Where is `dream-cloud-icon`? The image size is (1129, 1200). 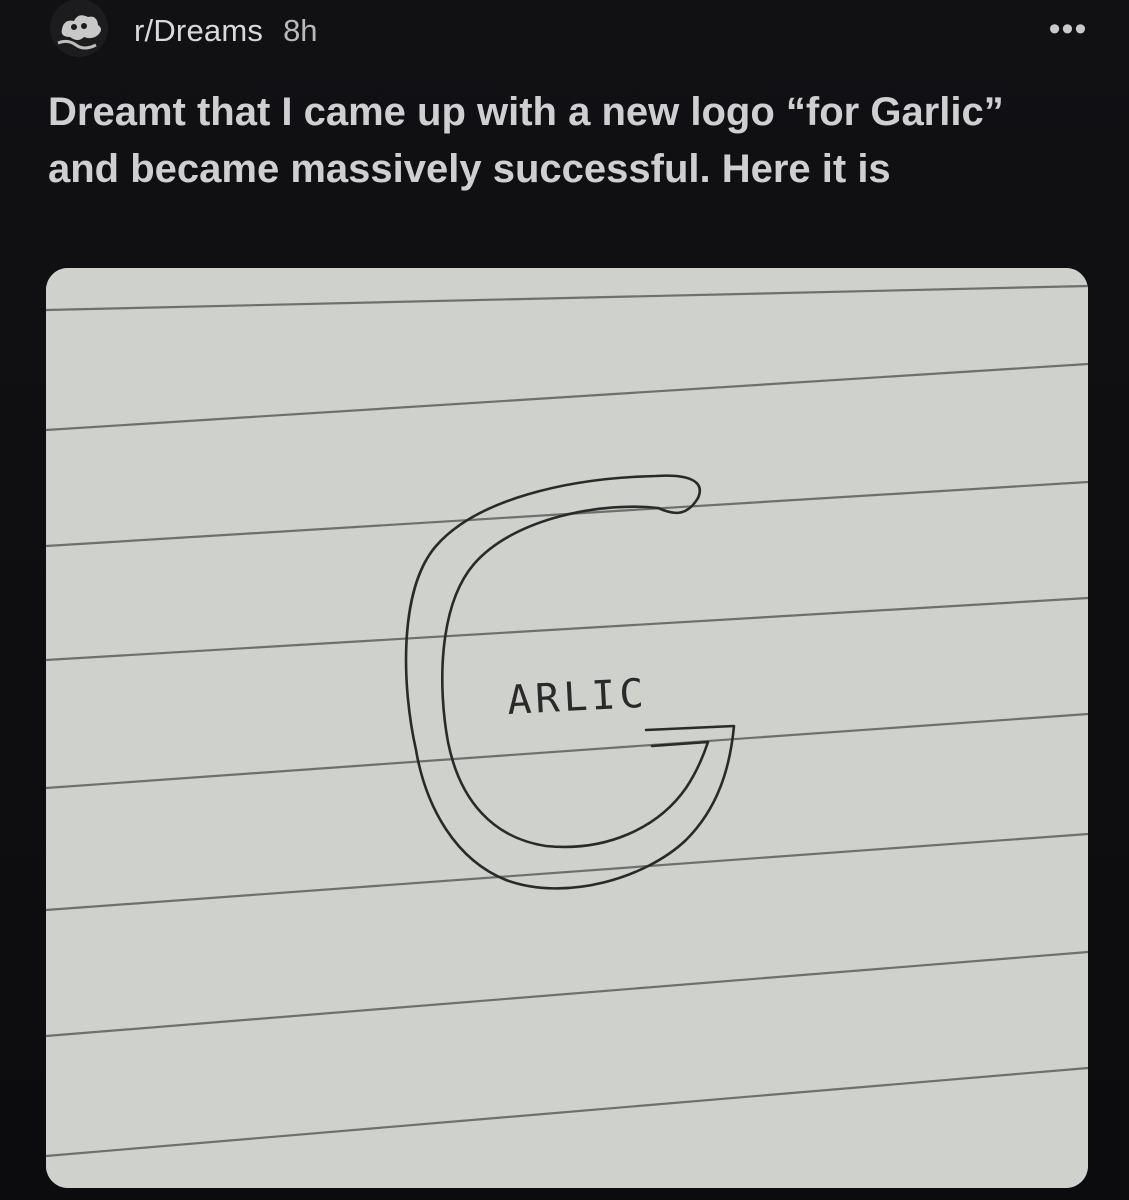
dream-cloud-icon is located at coordinates (79, 28).